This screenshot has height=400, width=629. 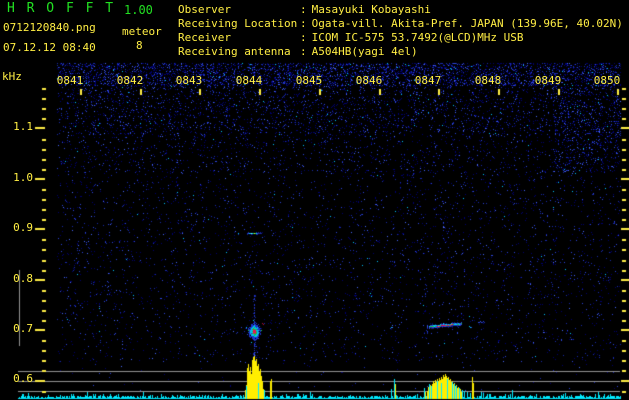 I want to click on info-label: Receiving antenna, so click(x=234, y=51).